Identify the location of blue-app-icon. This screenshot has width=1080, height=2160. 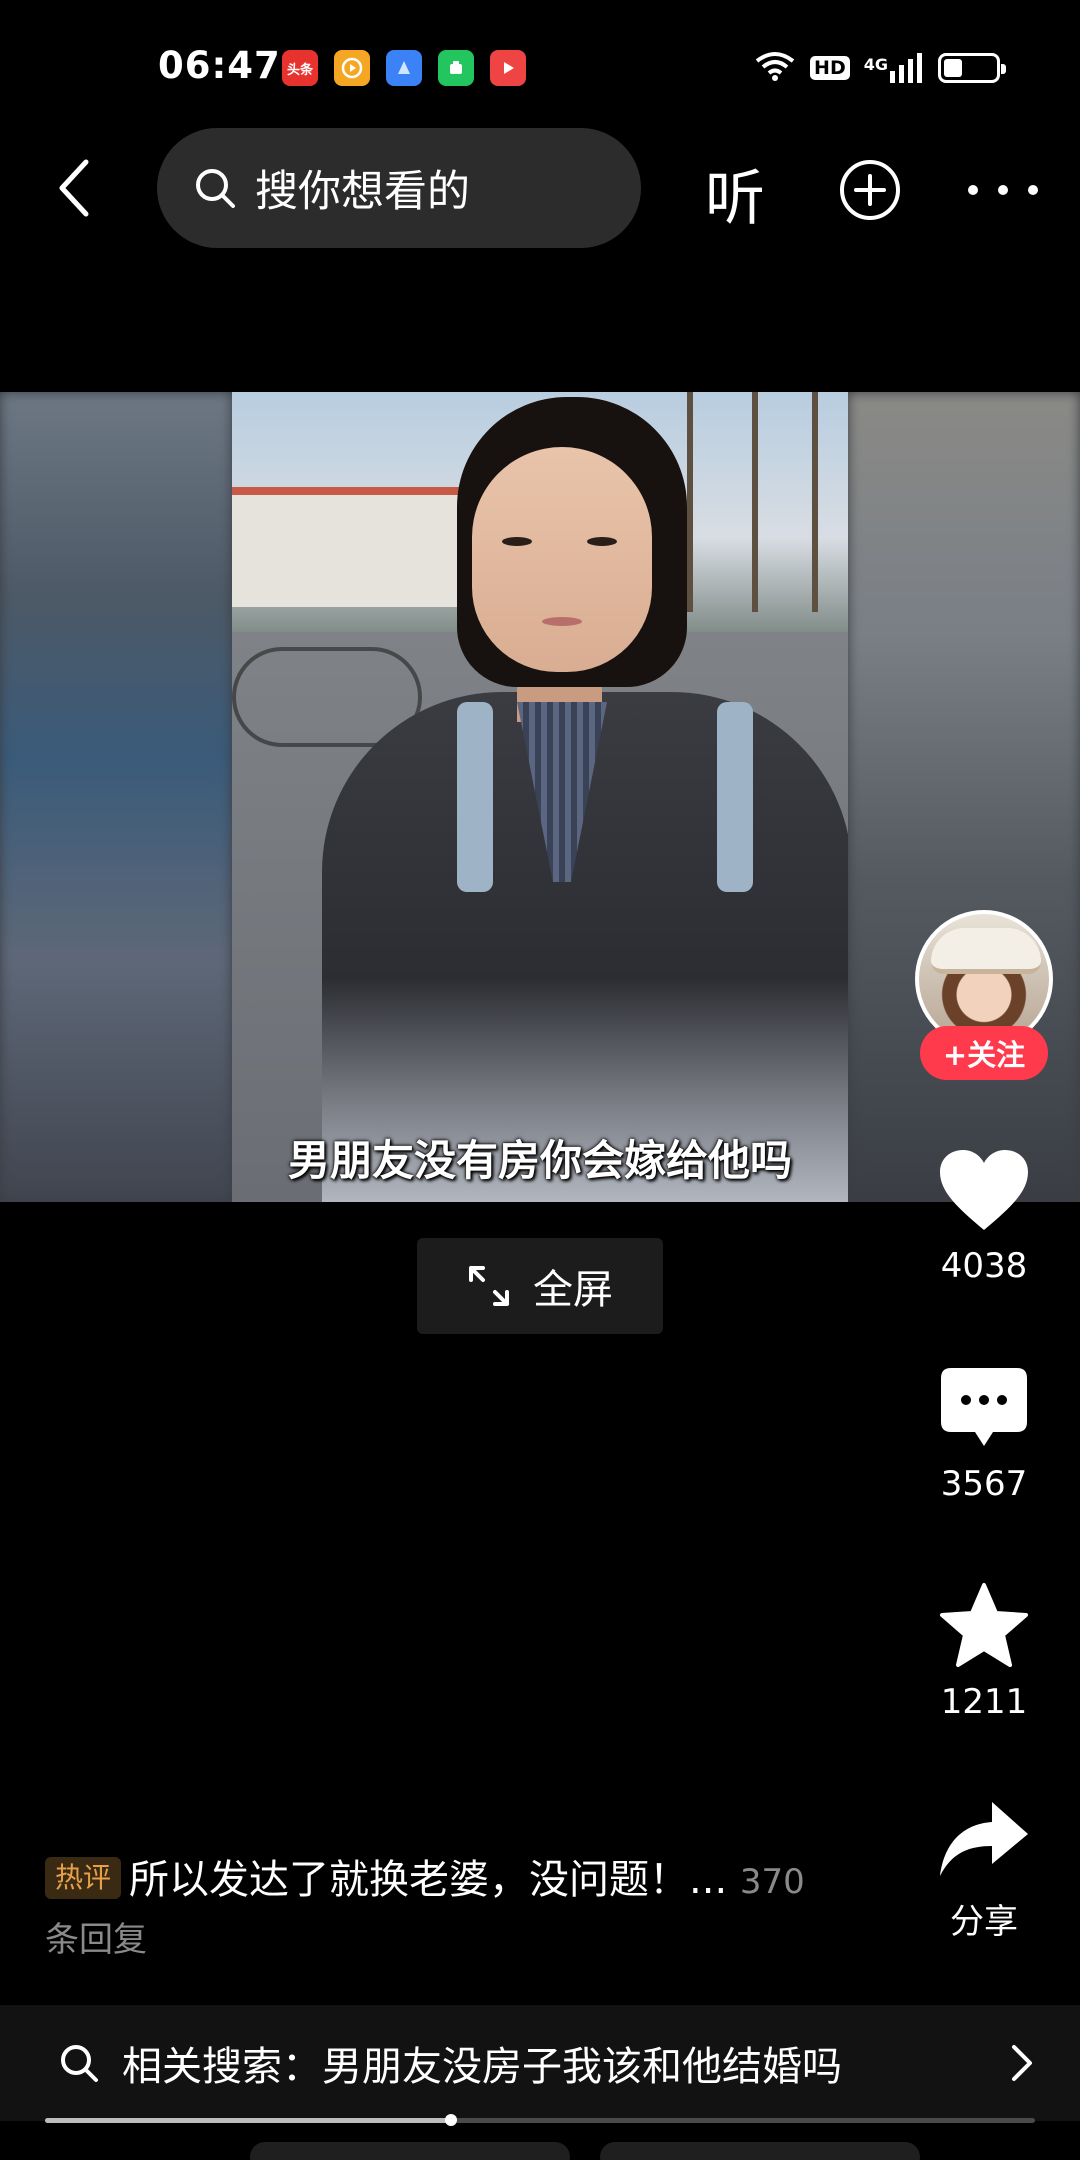
(404, 68).